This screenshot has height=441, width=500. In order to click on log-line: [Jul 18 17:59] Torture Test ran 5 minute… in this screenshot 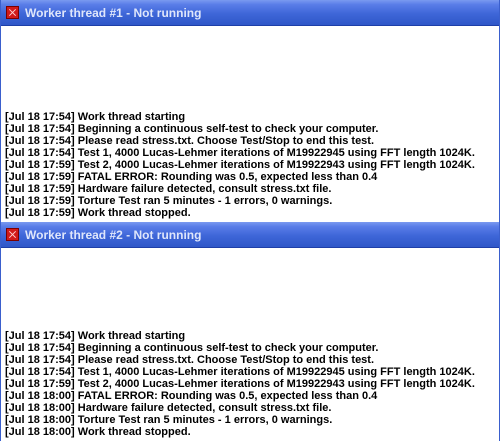, I will do `click(169, 201)`.